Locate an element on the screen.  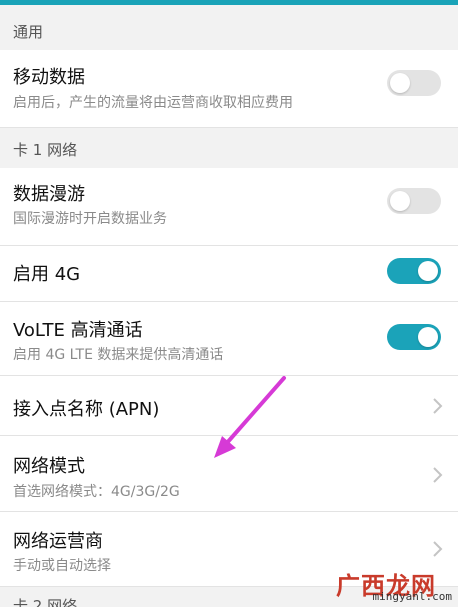
row-title: 网络运营商 is located at coordinates (58, 541).